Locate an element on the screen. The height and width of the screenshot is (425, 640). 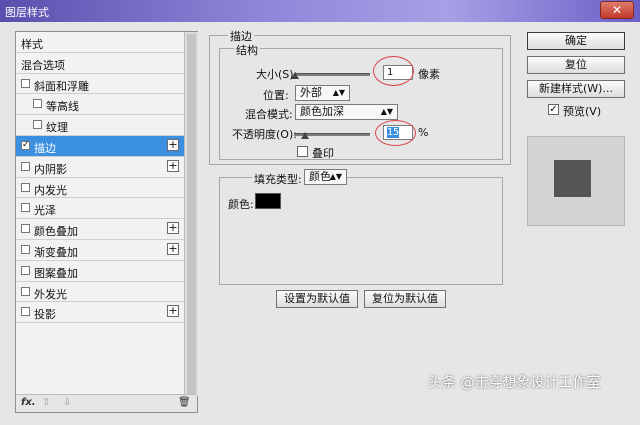
reset-button: 复位 is located at coordinates (576, 65).